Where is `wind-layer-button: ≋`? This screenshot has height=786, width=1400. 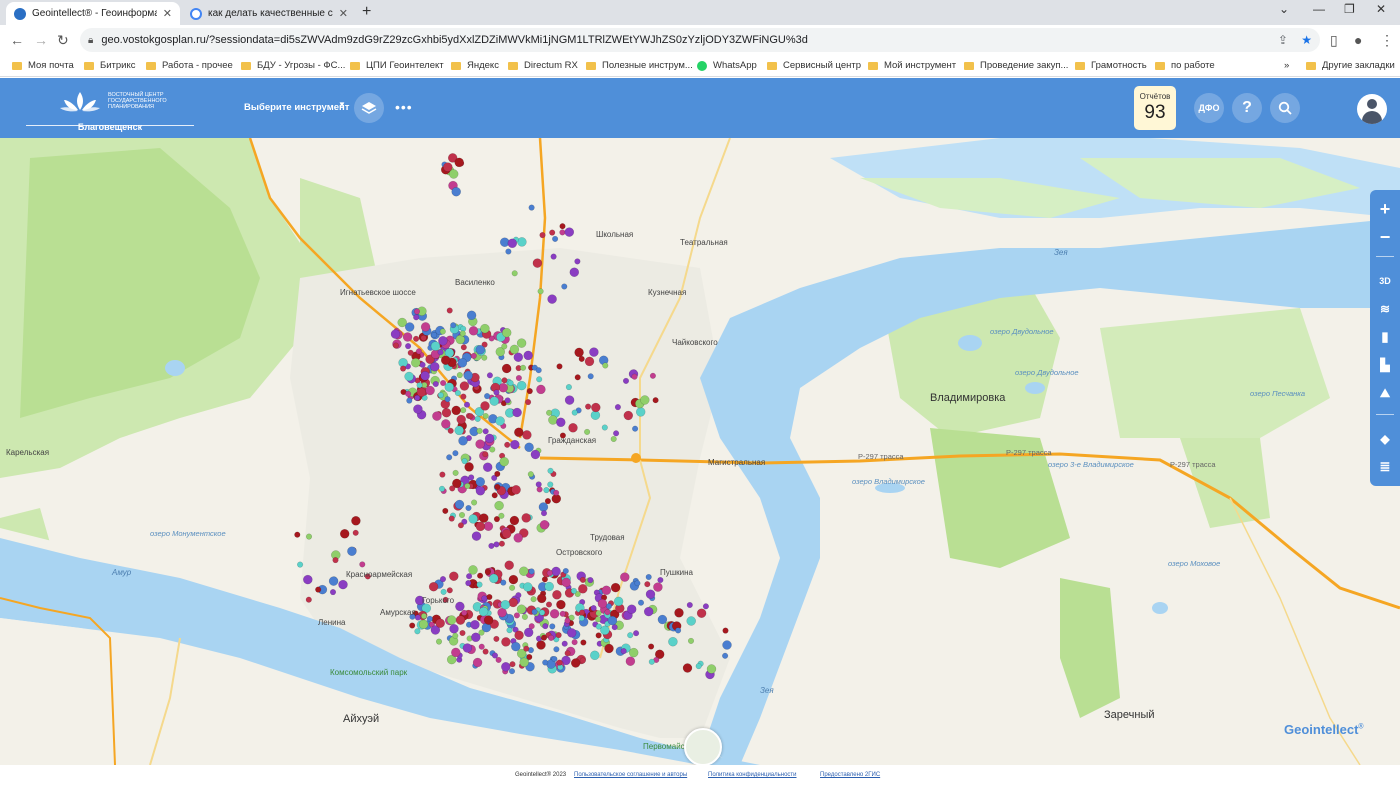 wind-layer-button: ≋ is located at coordinates (1385, 309).